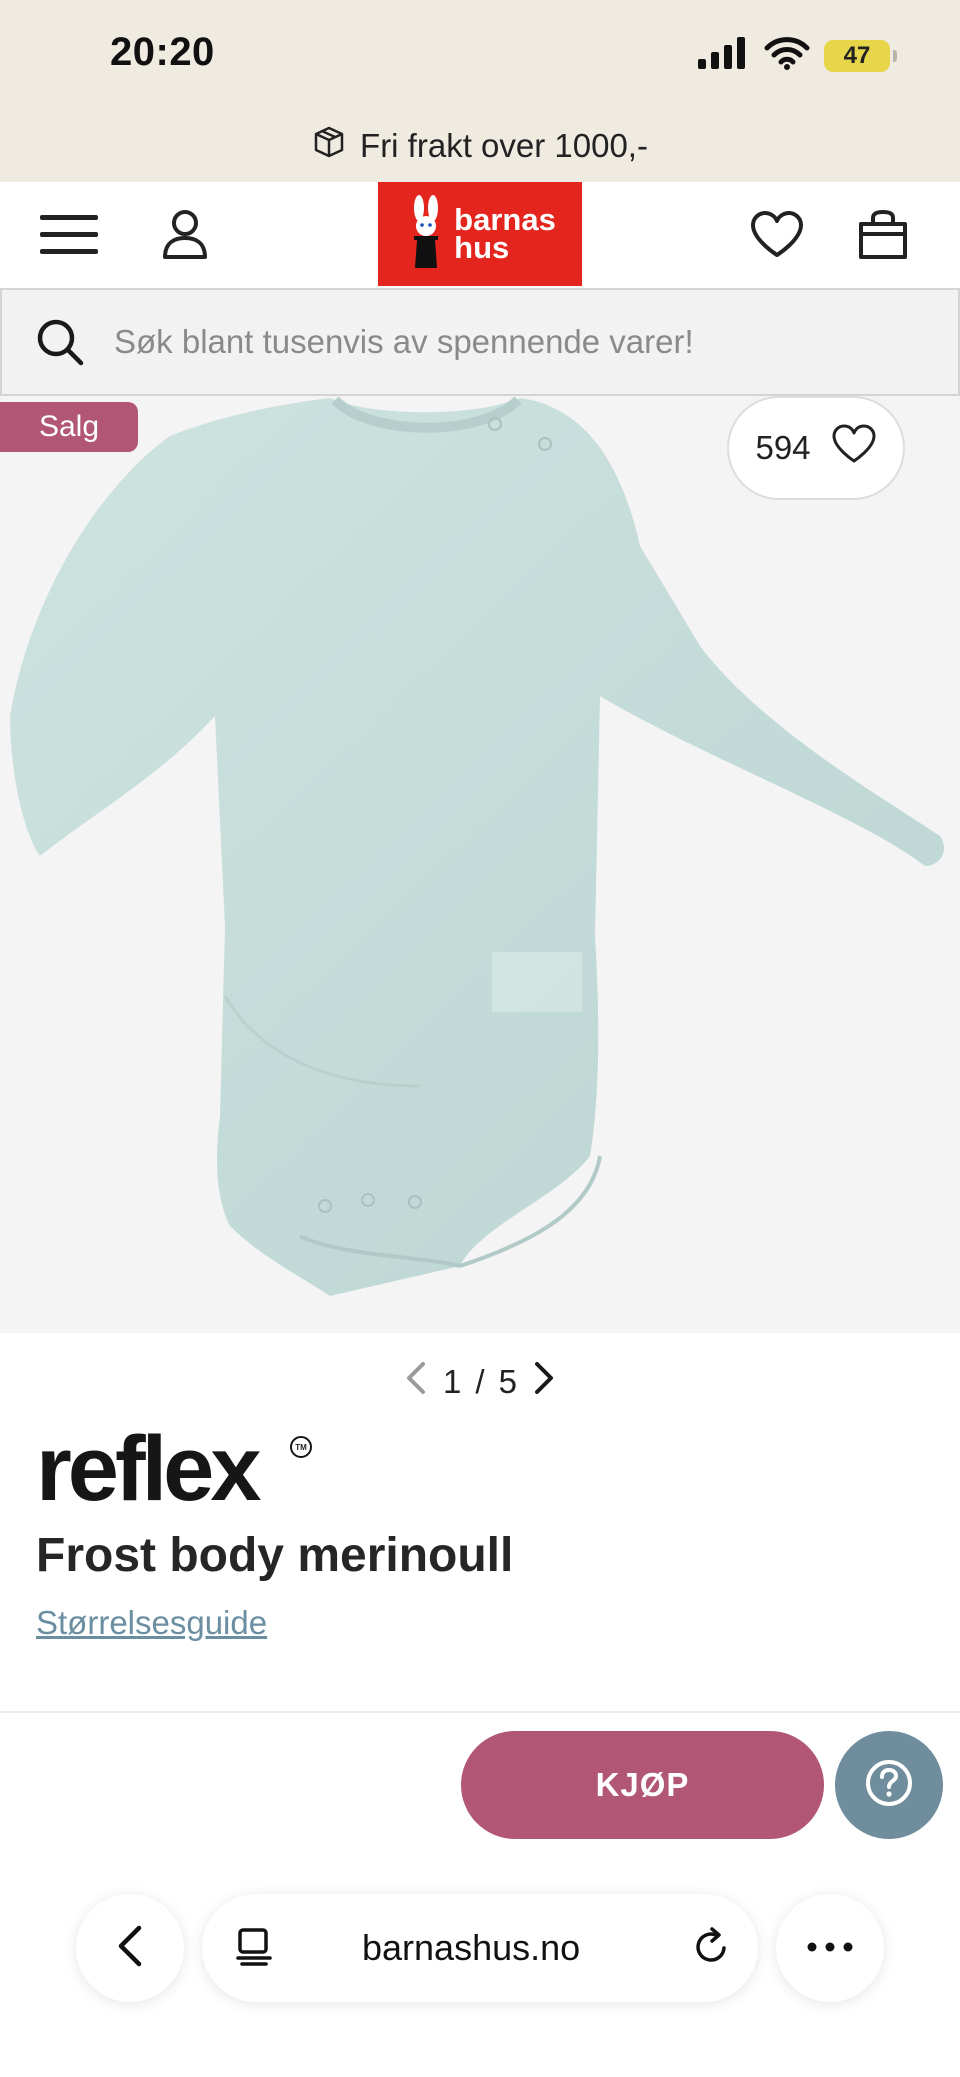 The image size is (960, 2077). I want to click on bunny-hat-icon, so click(426, 234).